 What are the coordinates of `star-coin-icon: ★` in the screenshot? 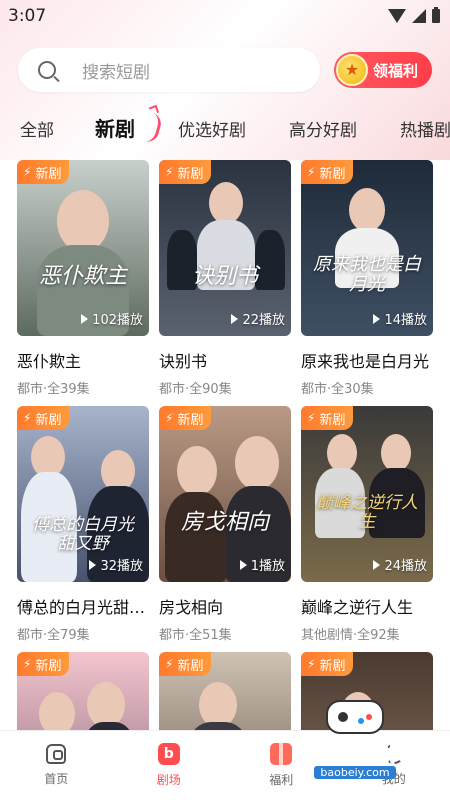 It's located at (352, 70).